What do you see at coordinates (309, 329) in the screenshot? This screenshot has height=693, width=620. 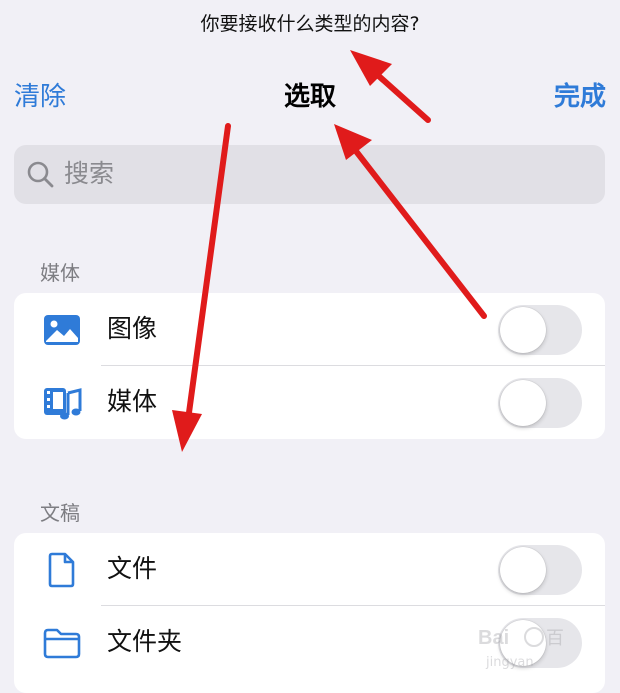 I see `list-item-image: 图像` at bounding box center [309, 329].